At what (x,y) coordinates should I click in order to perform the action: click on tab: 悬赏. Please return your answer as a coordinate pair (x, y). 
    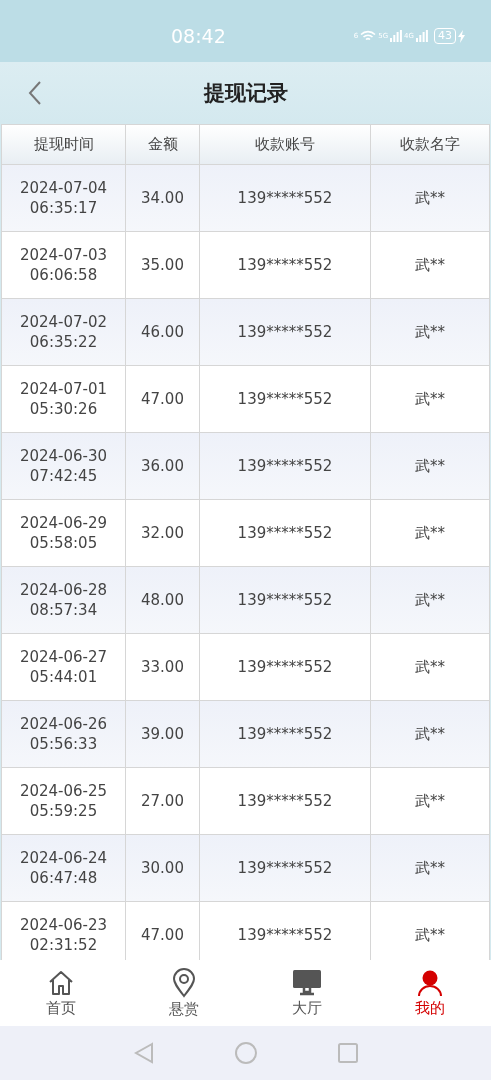
    Looking at the image, I should click on (184, 993).